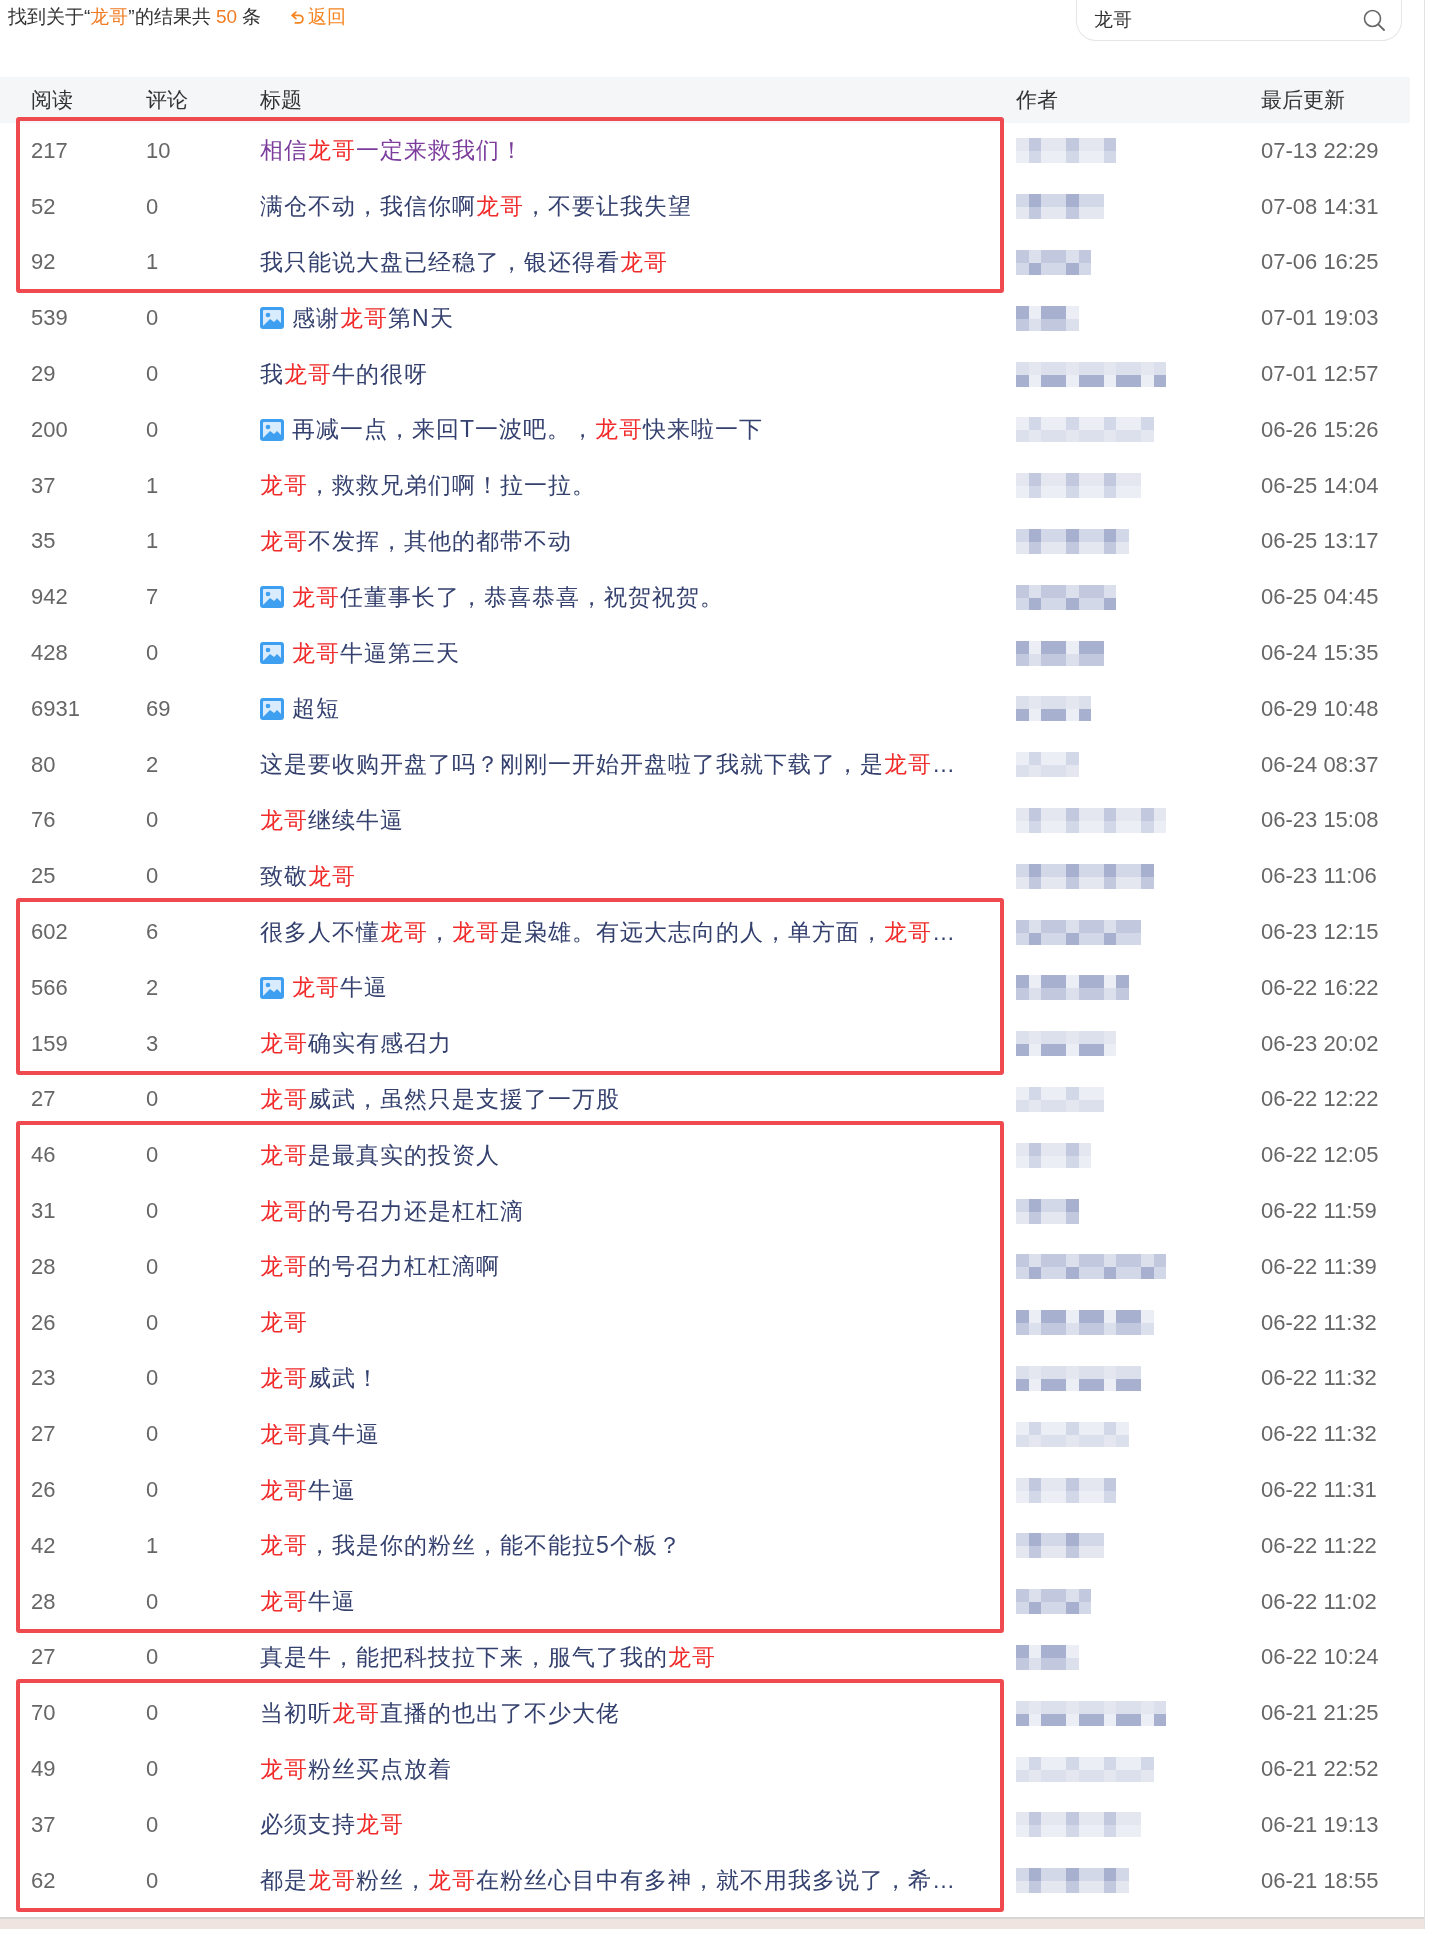  Describe the element at coordinates (428, 486) in the screenshot. I see `post-title-link: 龙哥，救救兄弟们啊！拉一拉。` at that location.